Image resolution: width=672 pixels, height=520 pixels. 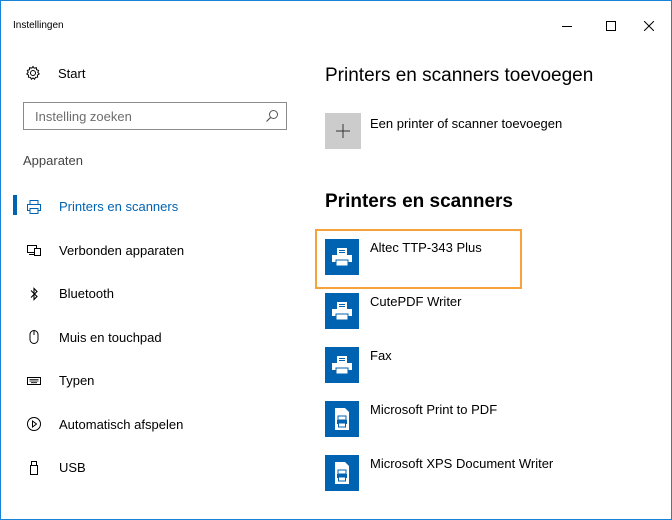 I want to click on sidebar-item-autoplay: Automatisch afspelen, so click(x=151, y=425).